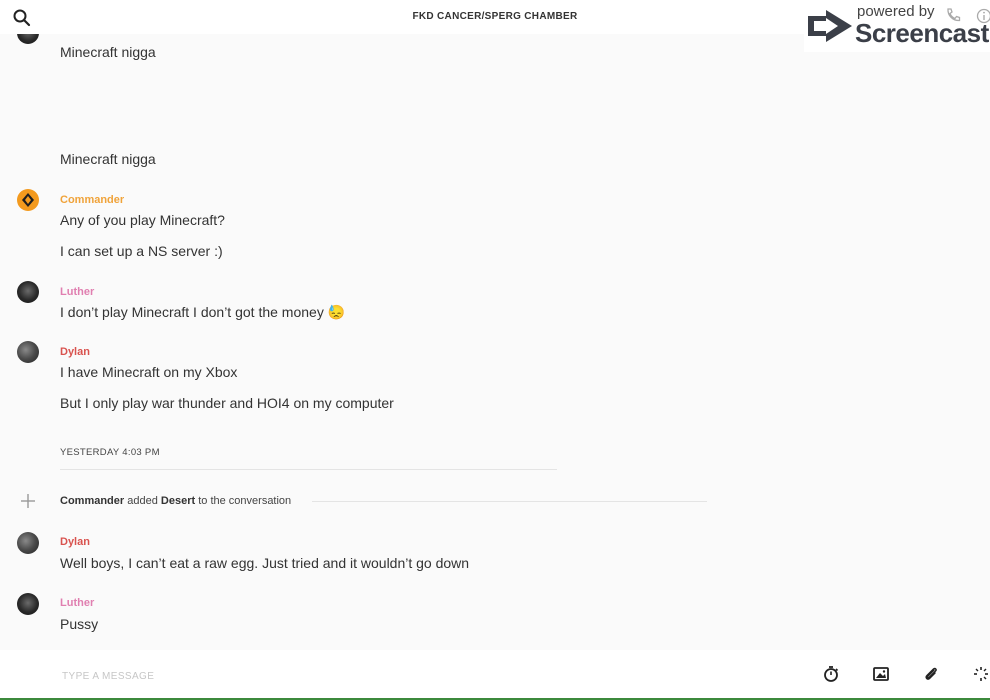  Describe the element at coordinates (831, 674) in the screenshot. I see `timer-icon` at that location.